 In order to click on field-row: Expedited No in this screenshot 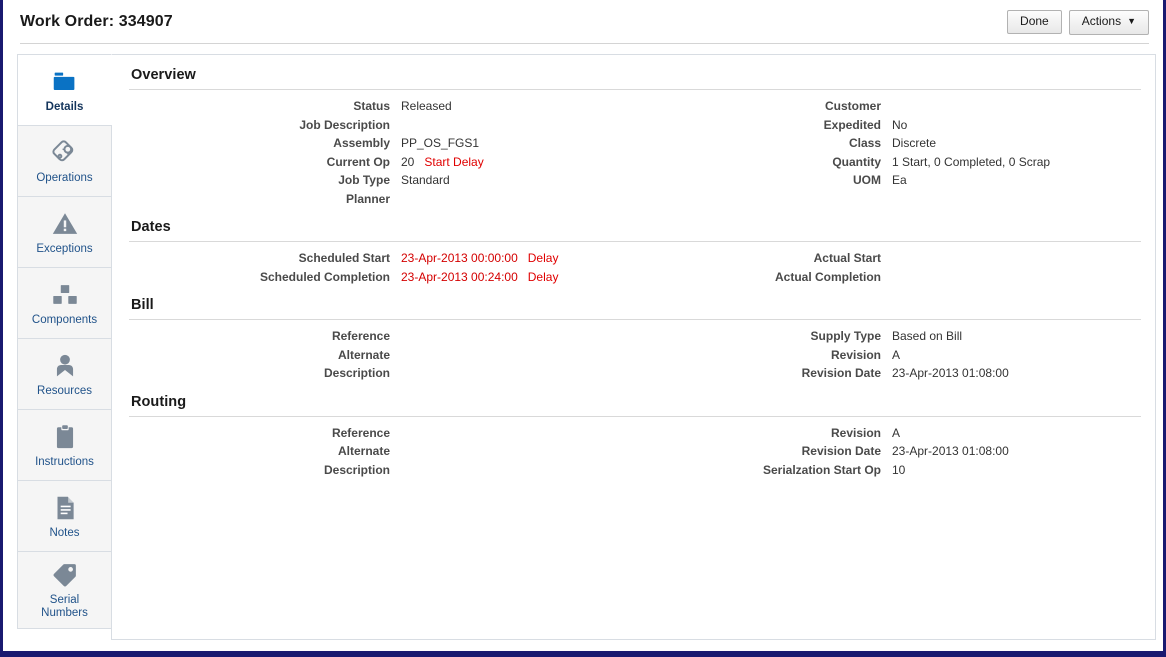, I will do `click(888, 125)`.